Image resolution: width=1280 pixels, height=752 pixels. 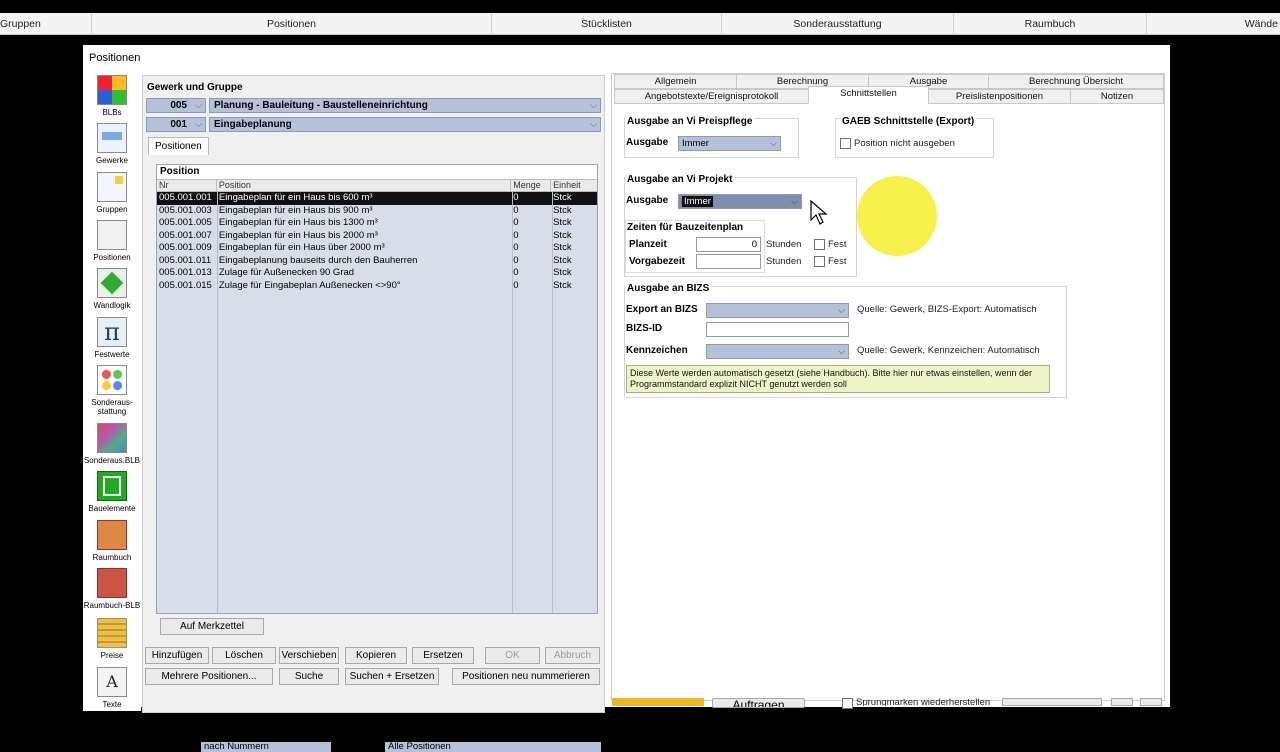 What do you see at coordinates (838, 24) in the screenshot?
I see `menu-sonderausstattung: Sonderausstattung` at bounding box center [838, 24].